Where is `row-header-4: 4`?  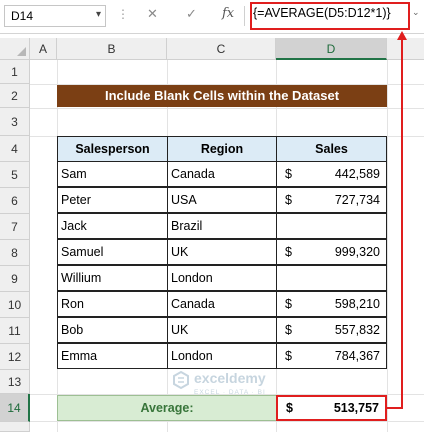 row-header-4: 4 is located at coordinates (15, 149).